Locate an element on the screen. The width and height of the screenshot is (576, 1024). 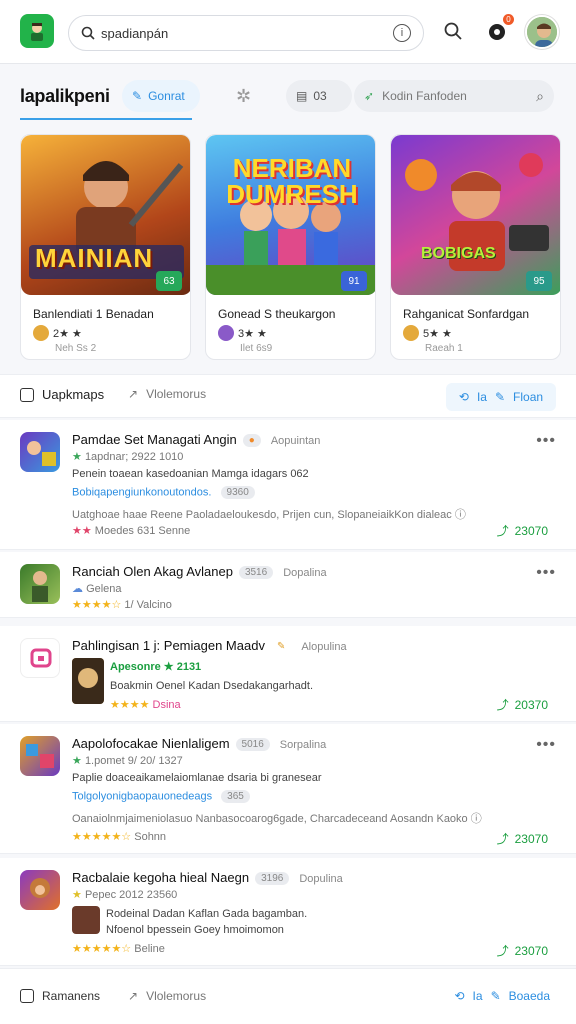
footer-tab-mid-label: Vlolemorus is located at coordinates (176, 996).